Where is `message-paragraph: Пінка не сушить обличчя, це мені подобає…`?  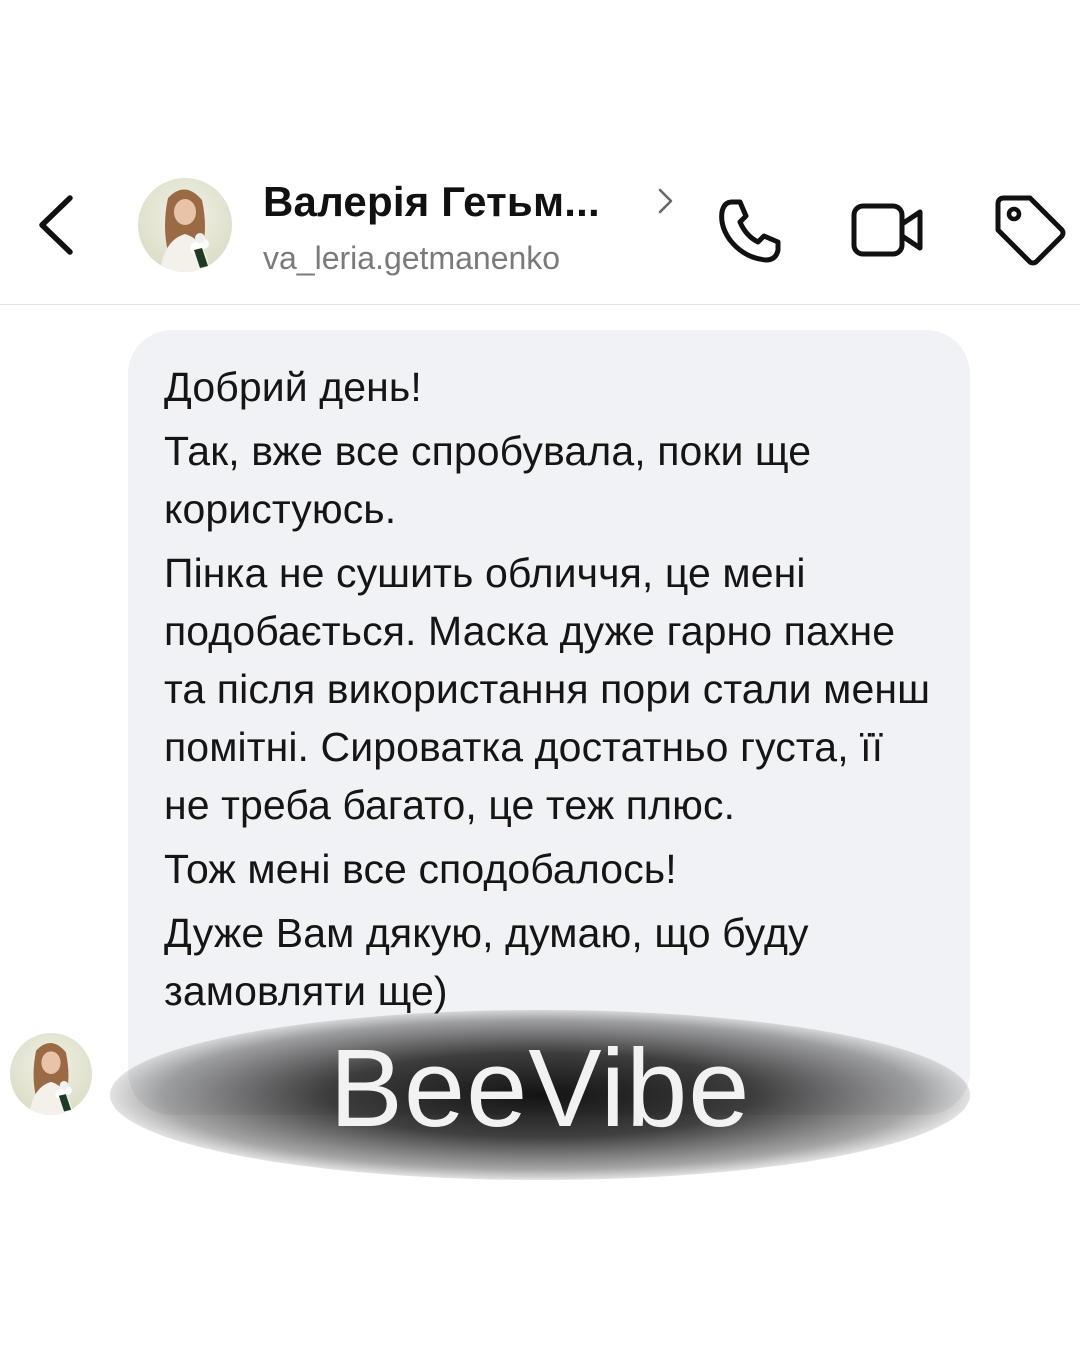 message-paragraph: Пінка не сушить обличчя, це мені подобає… is located at coordinates (547, 689).